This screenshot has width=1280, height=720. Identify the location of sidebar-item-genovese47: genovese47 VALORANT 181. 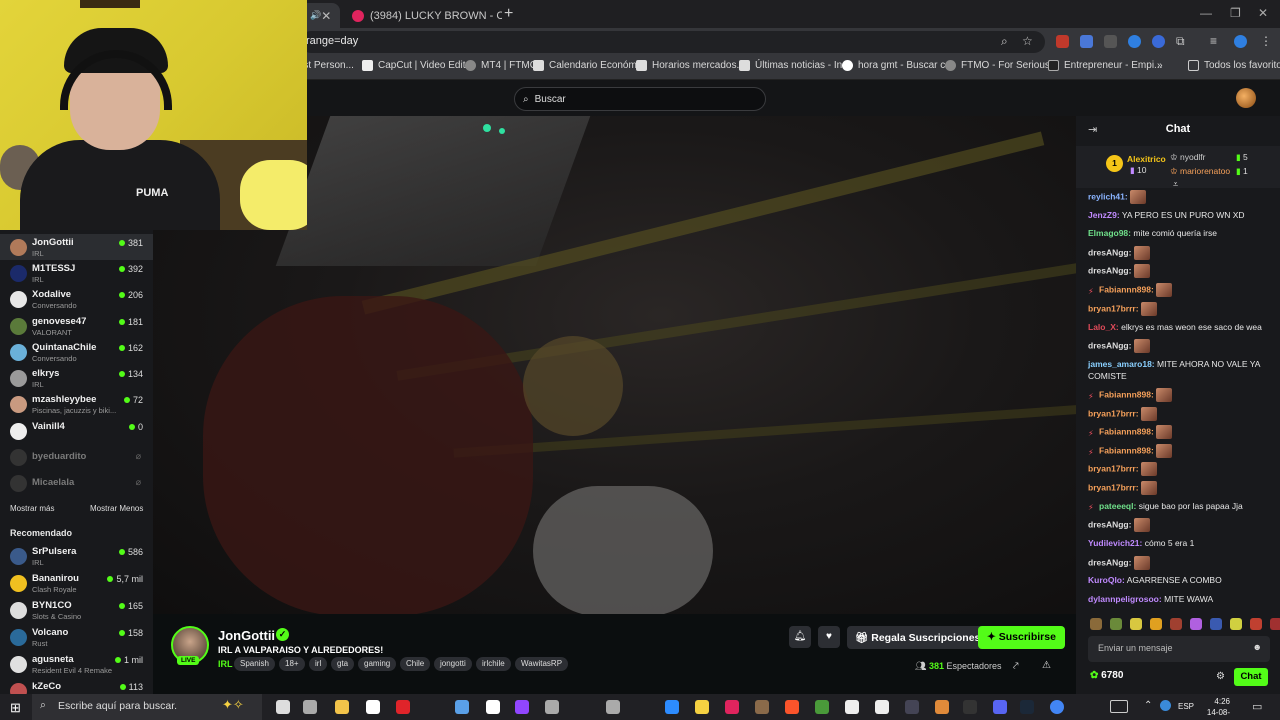
(76, 326).